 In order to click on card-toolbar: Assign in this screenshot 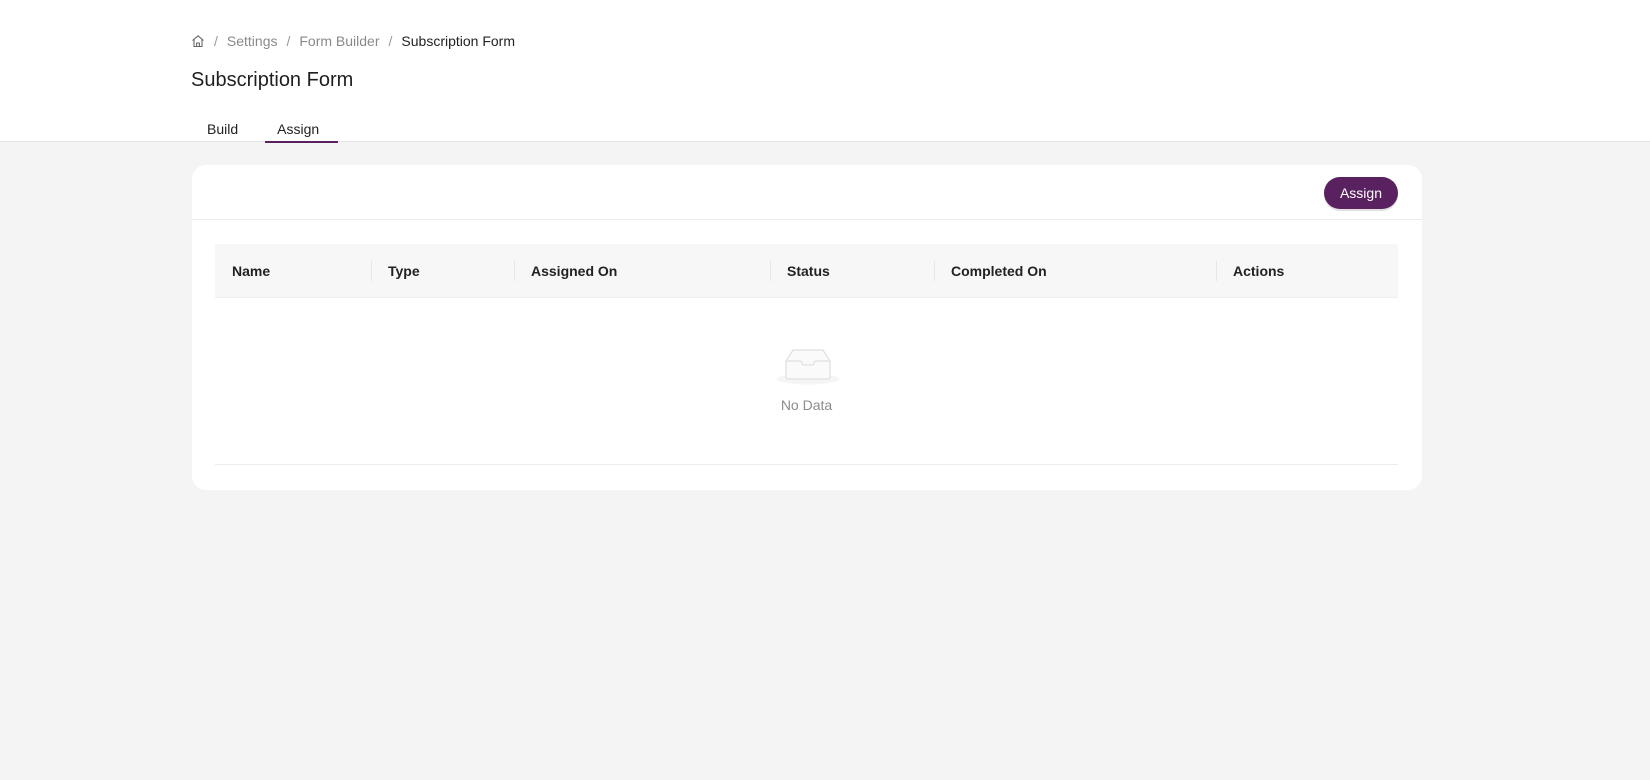, I will do `click(807, 192)`.